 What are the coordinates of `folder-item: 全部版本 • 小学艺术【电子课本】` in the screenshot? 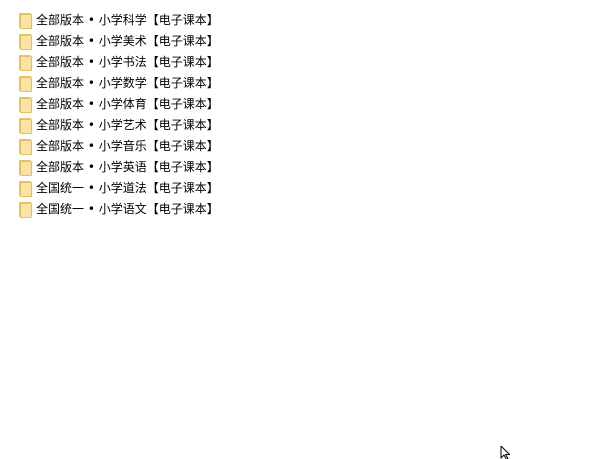 It's located at (298, 125).